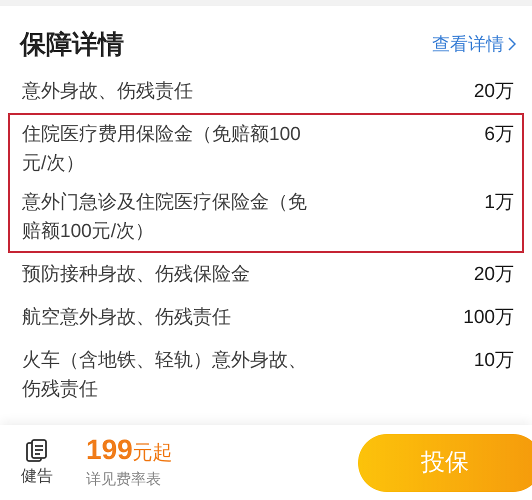 Image resolution: width=532 pixels, height=500 pixels. I want to click on coverage-amount: 10万, so click(494, 361).